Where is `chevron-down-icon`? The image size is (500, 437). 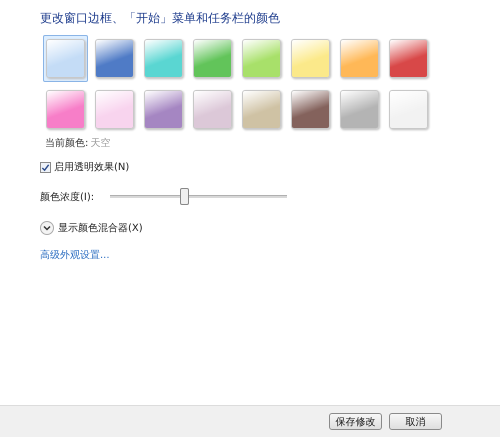
chevron-down-icon is located at coordinates (47, 228).